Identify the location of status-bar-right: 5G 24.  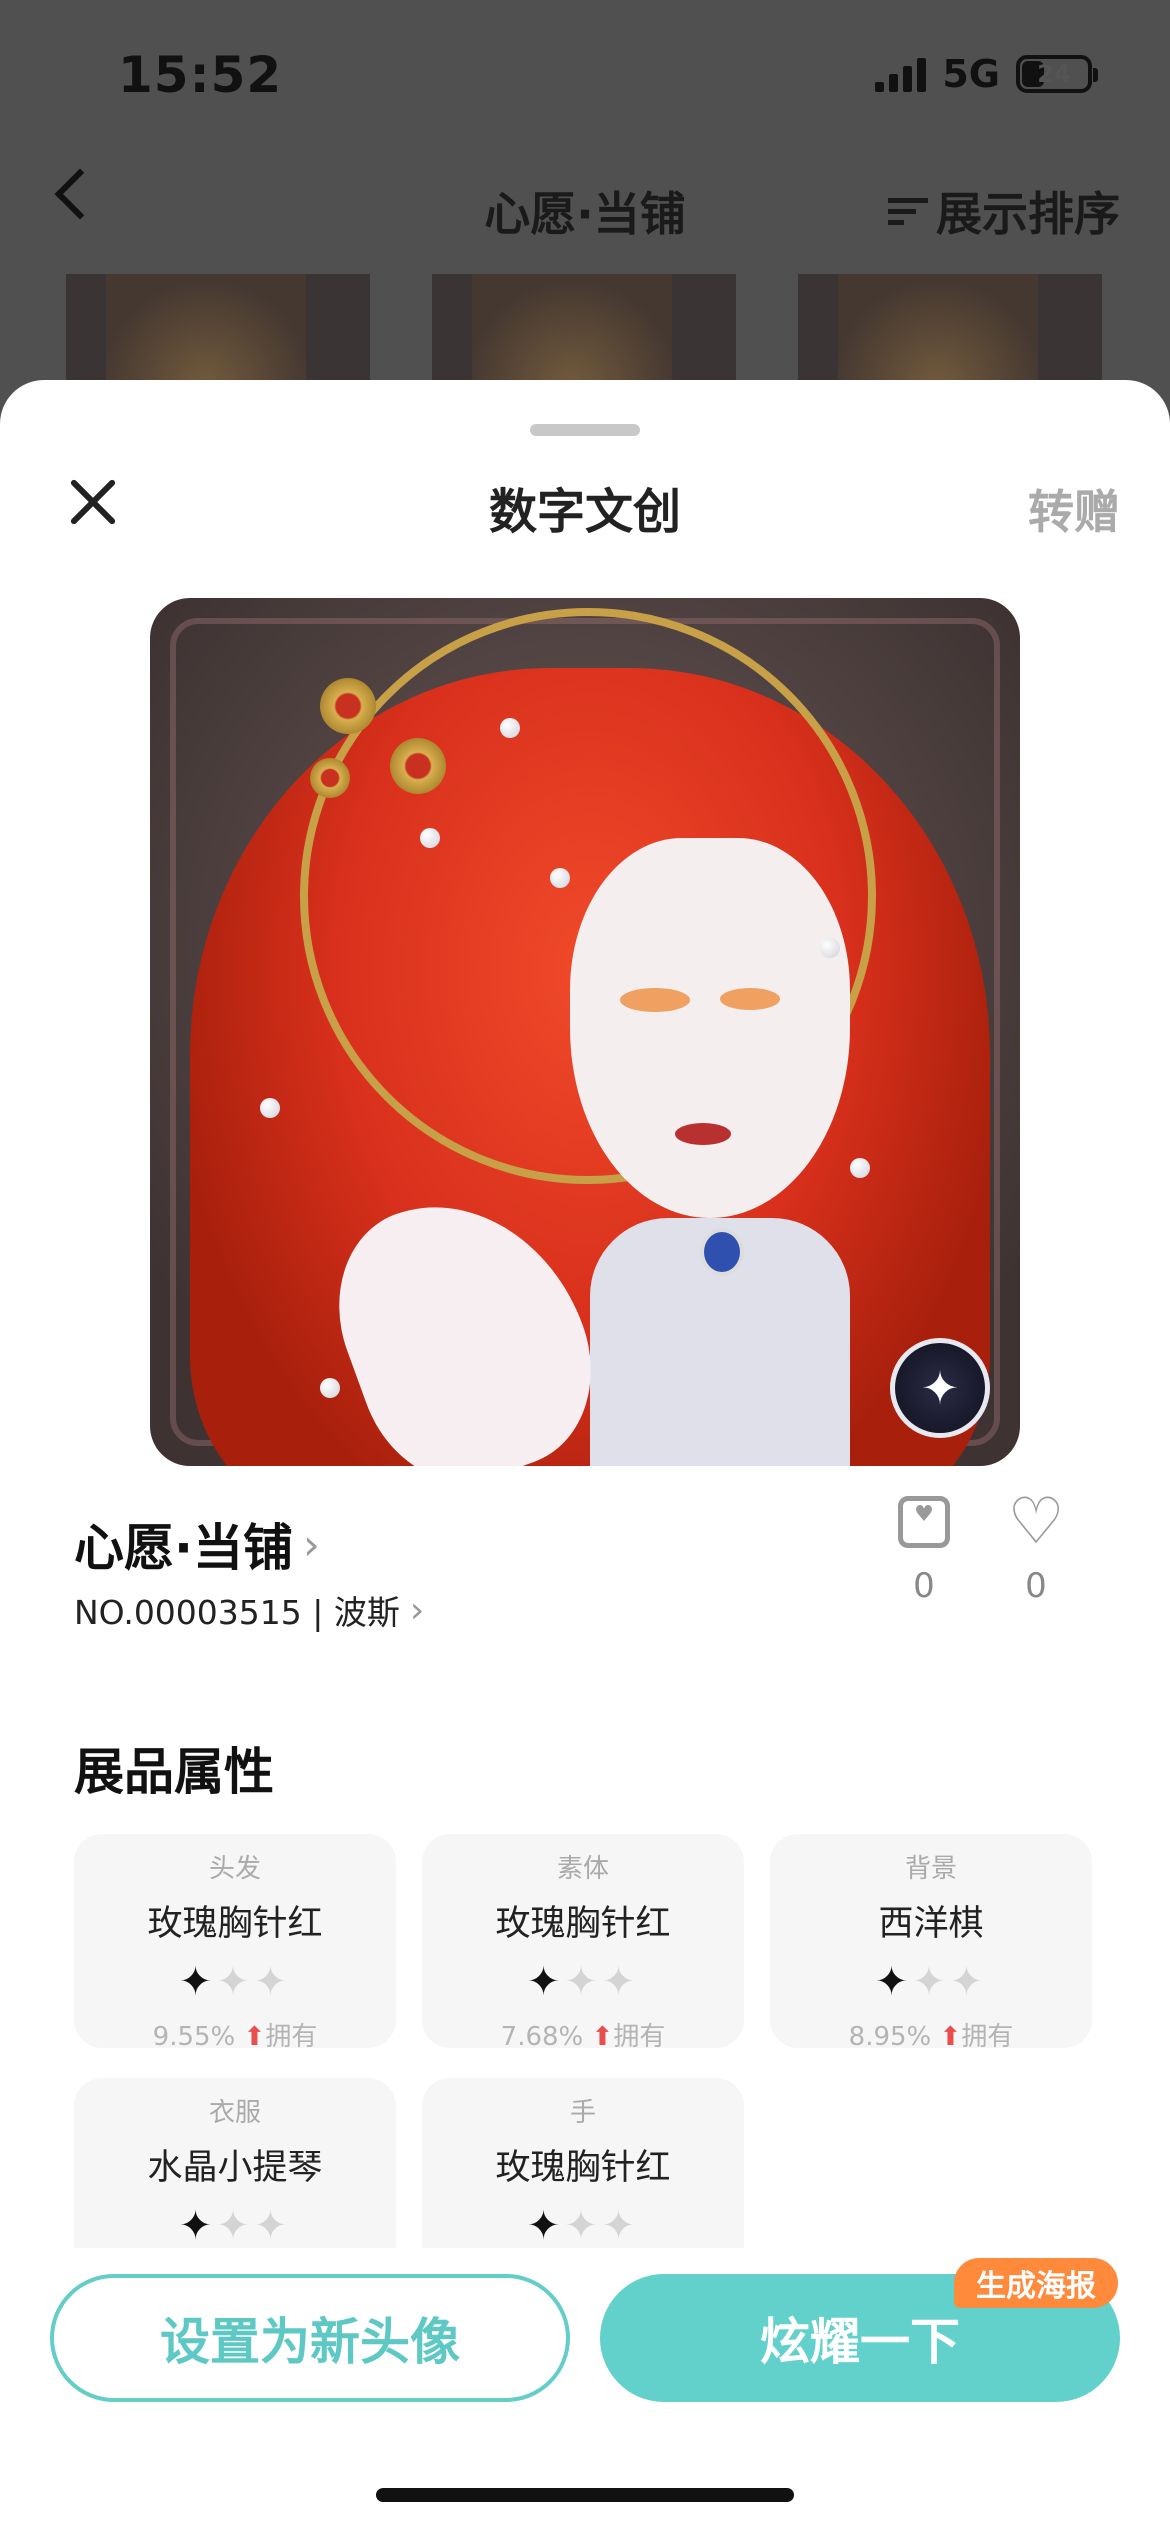
(986, 74).